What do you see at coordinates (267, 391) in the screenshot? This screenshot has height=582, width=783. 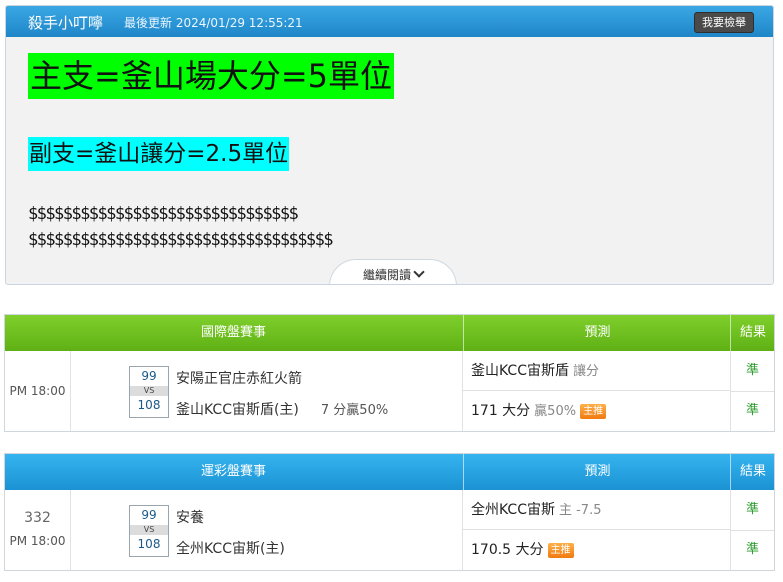 I see `teams-cell: 99 VS 108 安陽正官庄赤紅火箭 釜山KCC宙斯盾(主) 7 分贏50%` at bounding box center [267, 391].